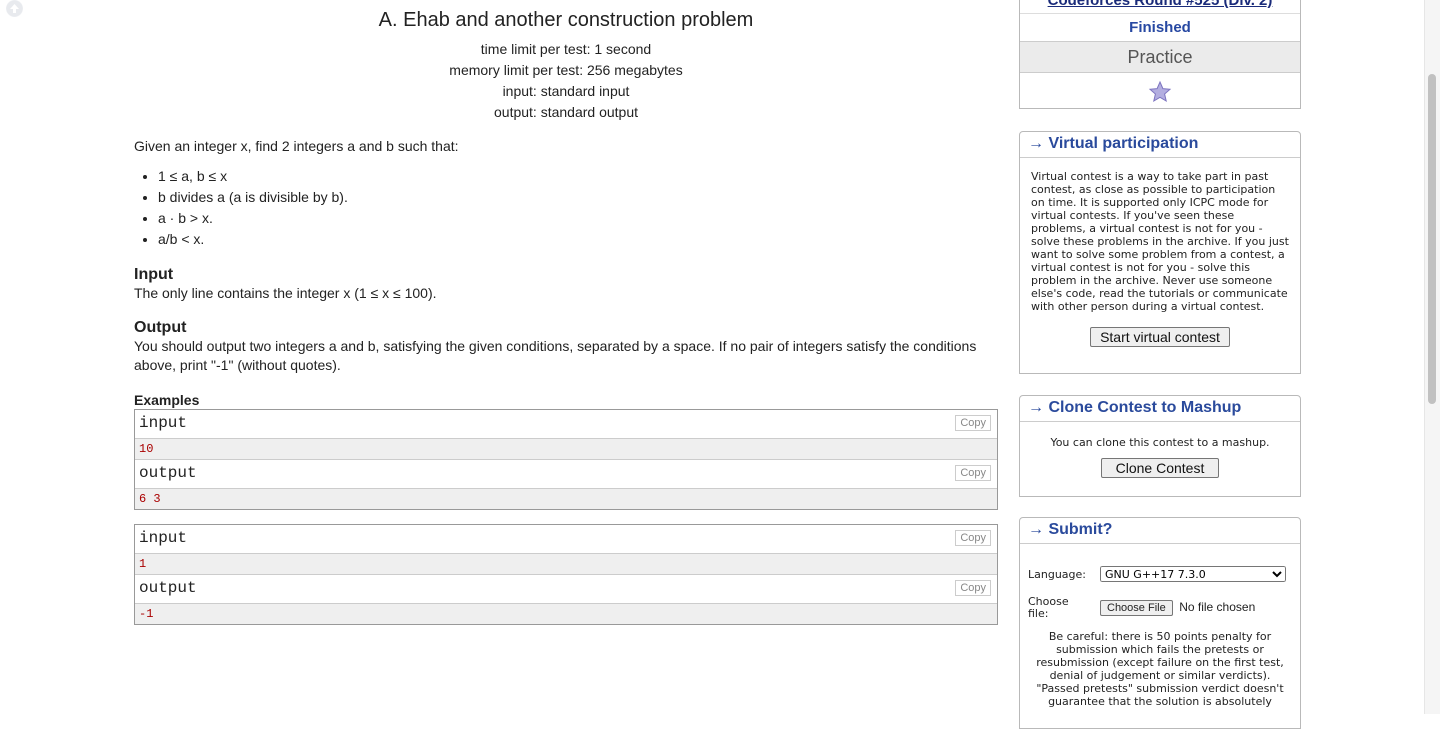  What do you see at coordinates (1057, 574) in the screenshot?
I see `language-label: Language:` at bounding box center [1057, 574].